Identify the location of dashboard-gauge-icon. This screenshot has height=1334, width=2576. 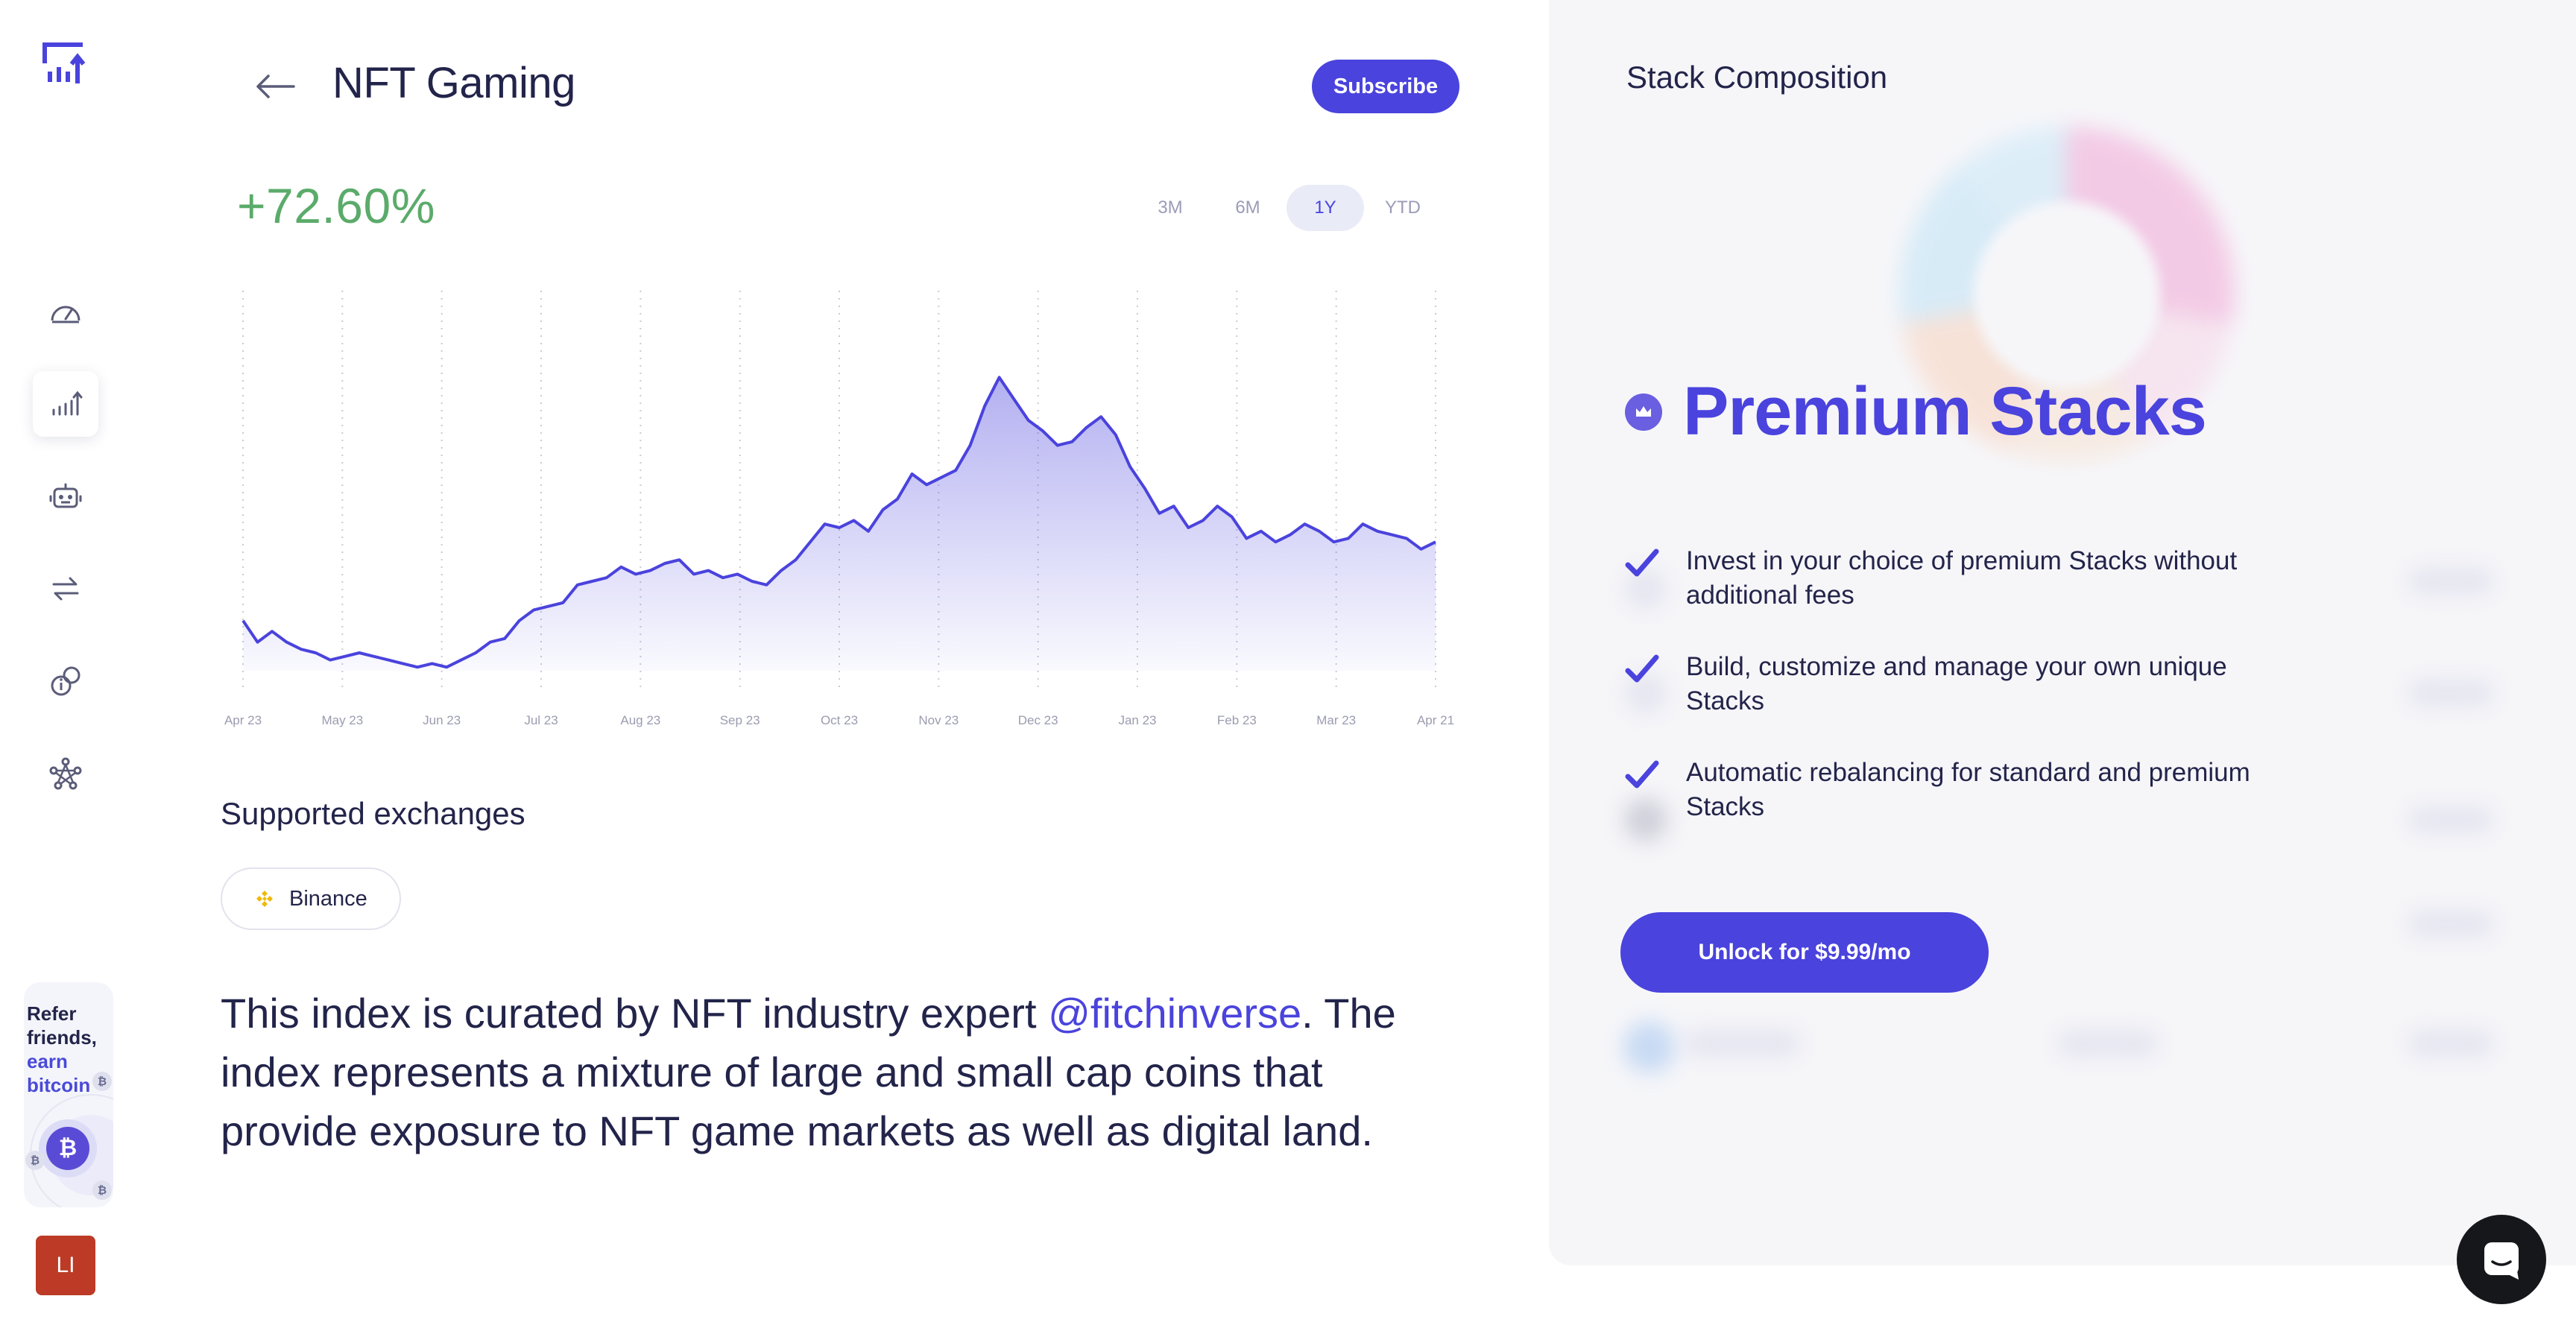
(65, 314).